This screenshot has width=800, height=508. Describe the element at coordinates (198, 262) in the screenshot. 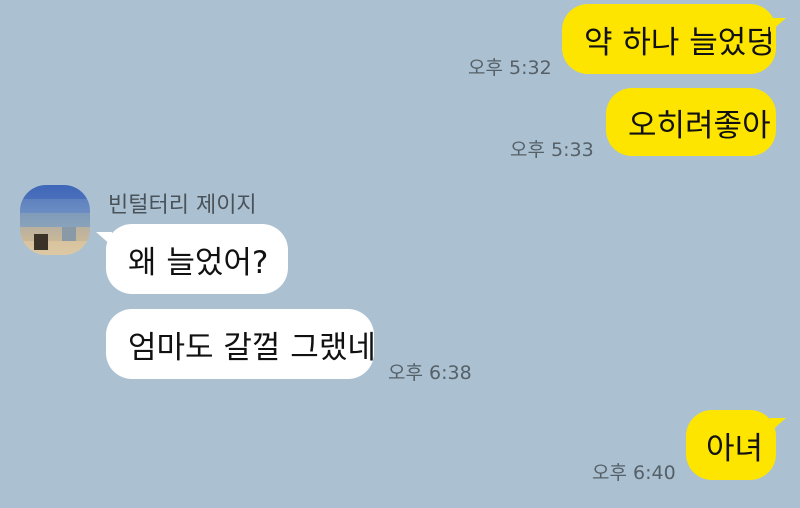

I see `message-text: 왜 늘었어?` at that location.